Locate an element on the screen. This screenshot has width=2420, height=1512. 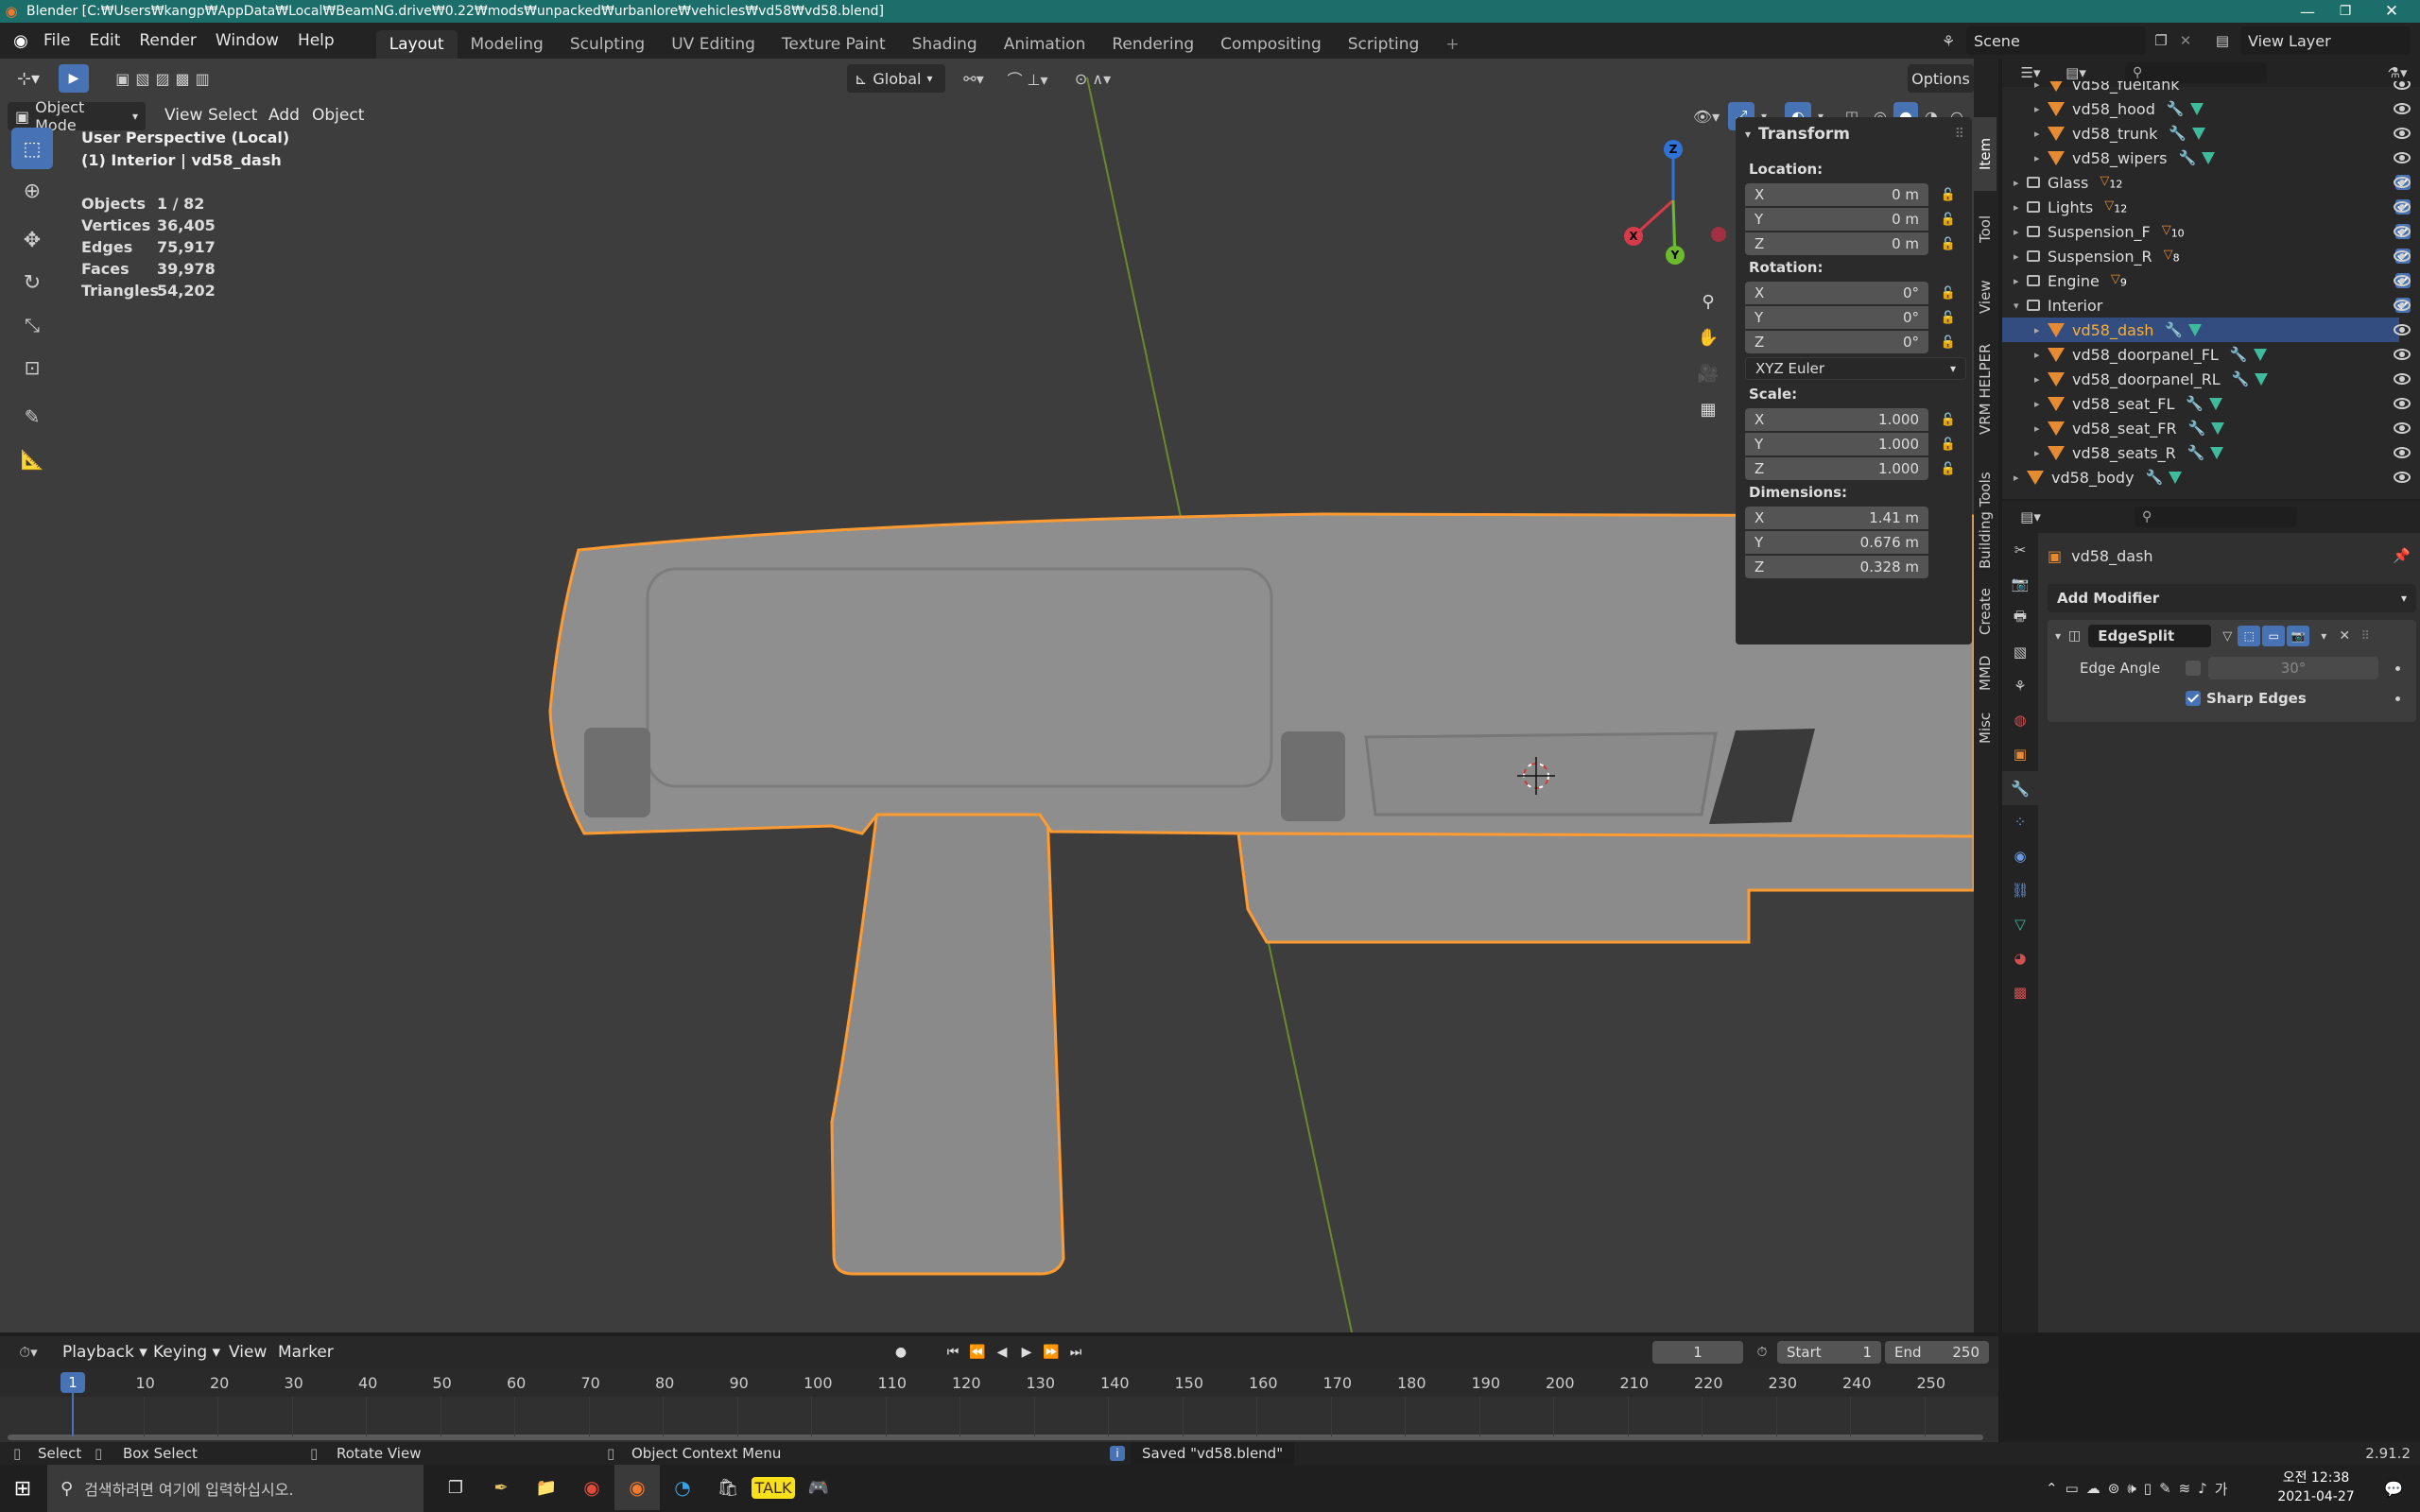
scale-y-field: Y 1.000 is located at coordinates (1836, 444).